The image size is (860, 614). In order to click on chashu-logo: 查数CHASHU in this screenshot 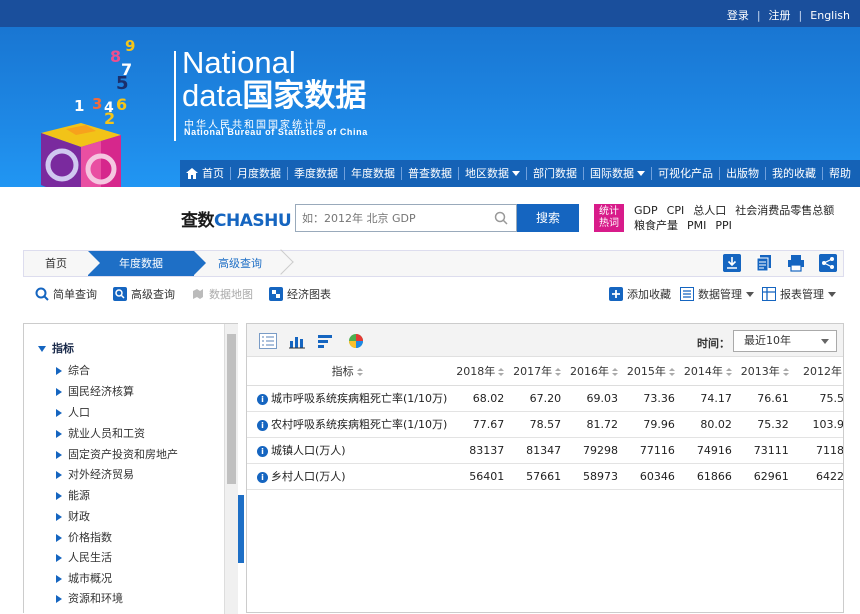, I will do `click(236, 218)`.